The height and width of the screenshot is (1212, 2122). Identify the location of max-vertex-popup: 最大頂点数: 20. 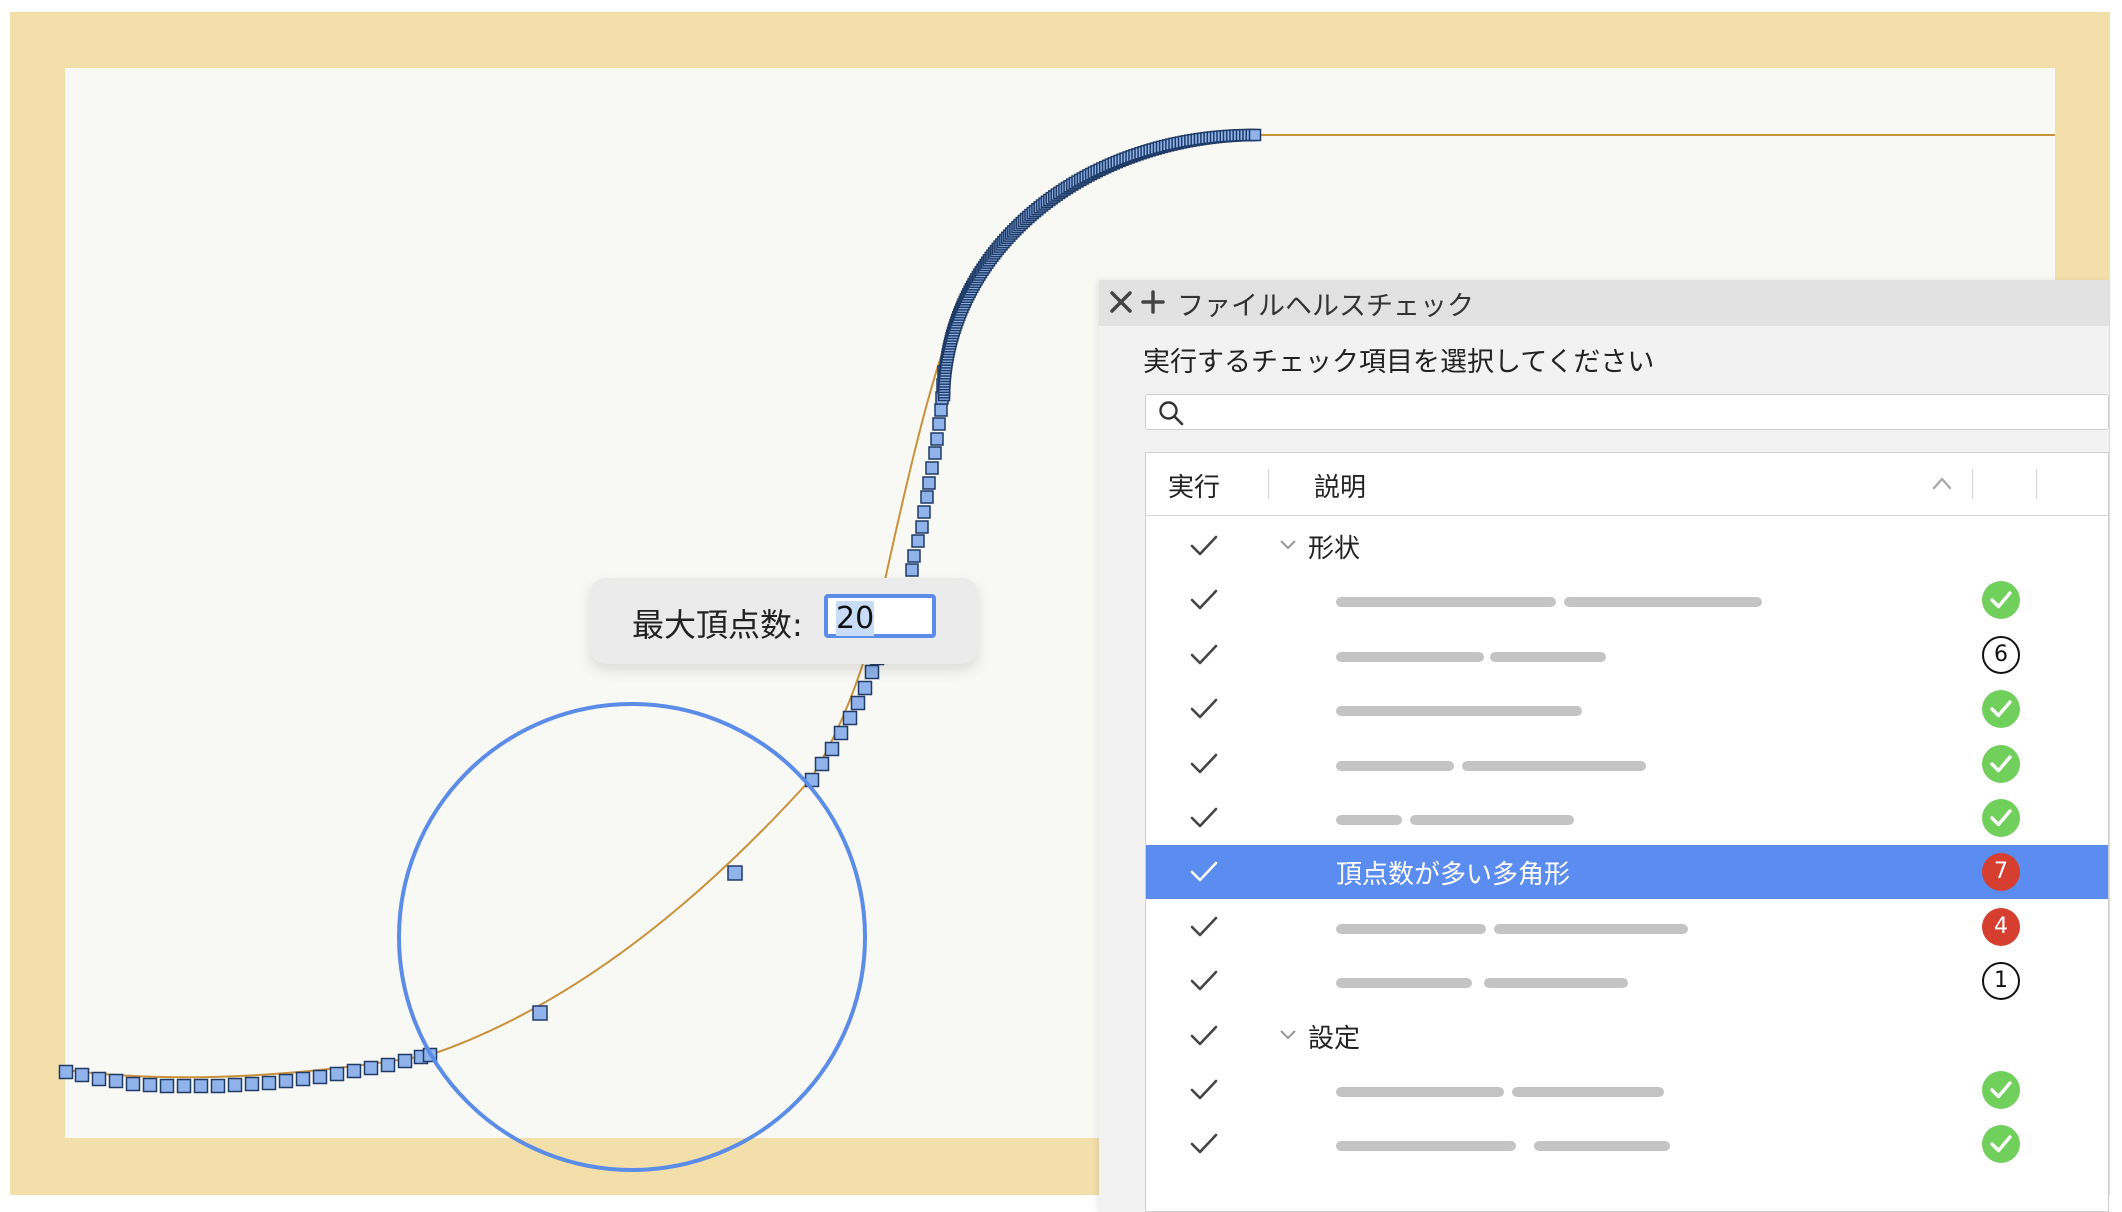
(784, 621).